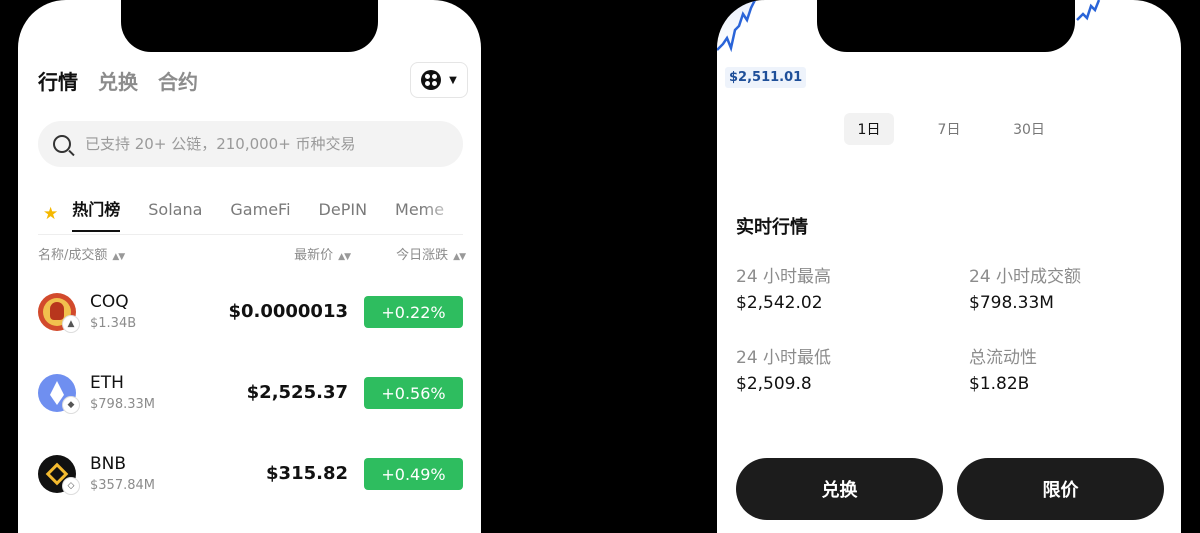 This screenshot has height=533, width=1200. I want to click on range-7d: 7日, so click(949, 129).